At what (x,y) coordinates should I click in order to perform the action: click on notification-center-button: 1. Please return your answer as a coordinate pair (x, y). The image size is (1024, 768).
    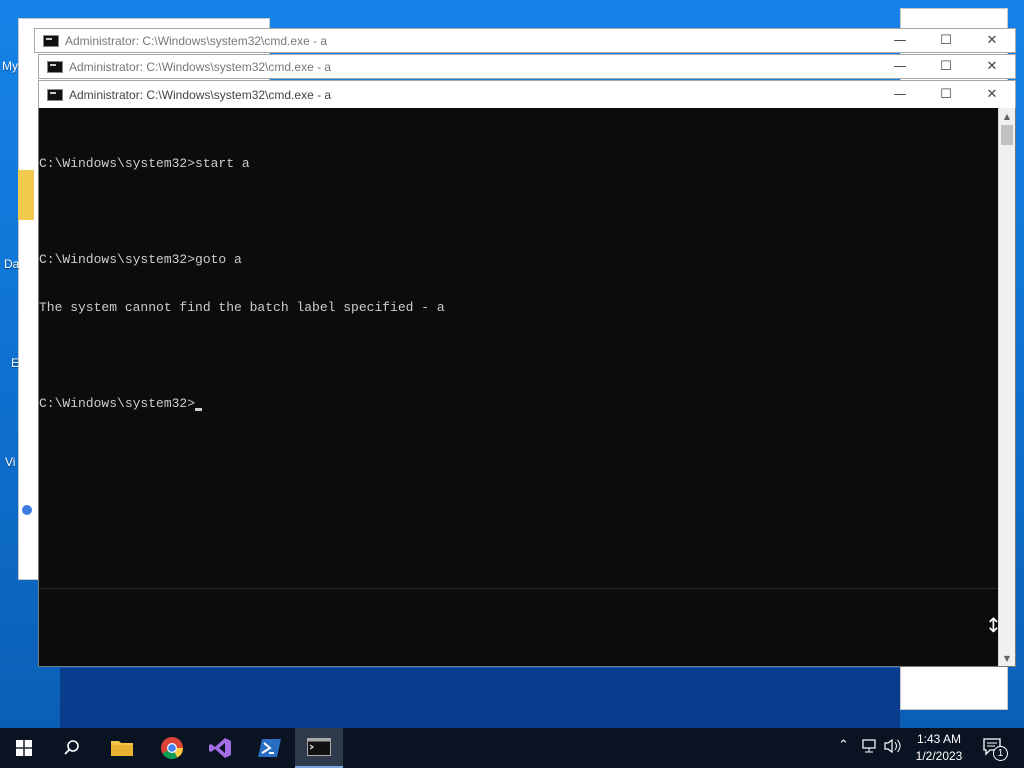
    Looking at the image, I should click on (995, 748).